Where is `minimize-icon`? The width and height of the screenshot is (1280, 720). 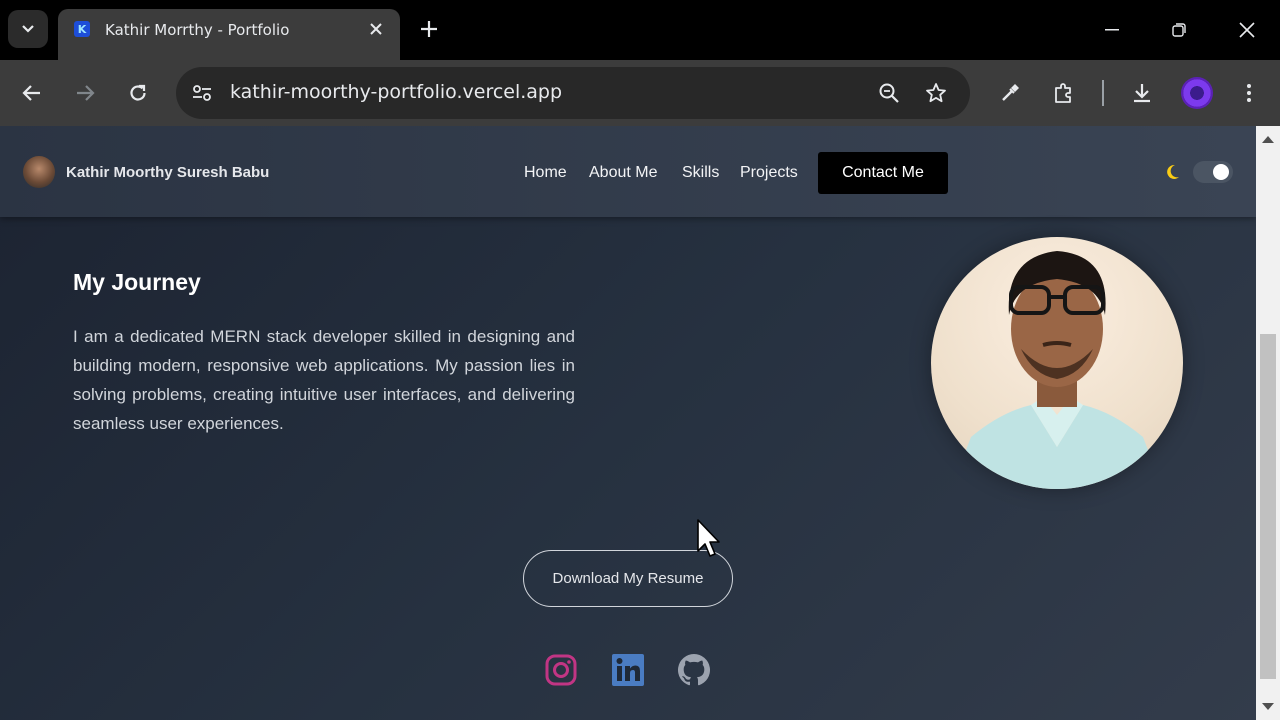
minimize-icon is located at coordinates (1112, 30).